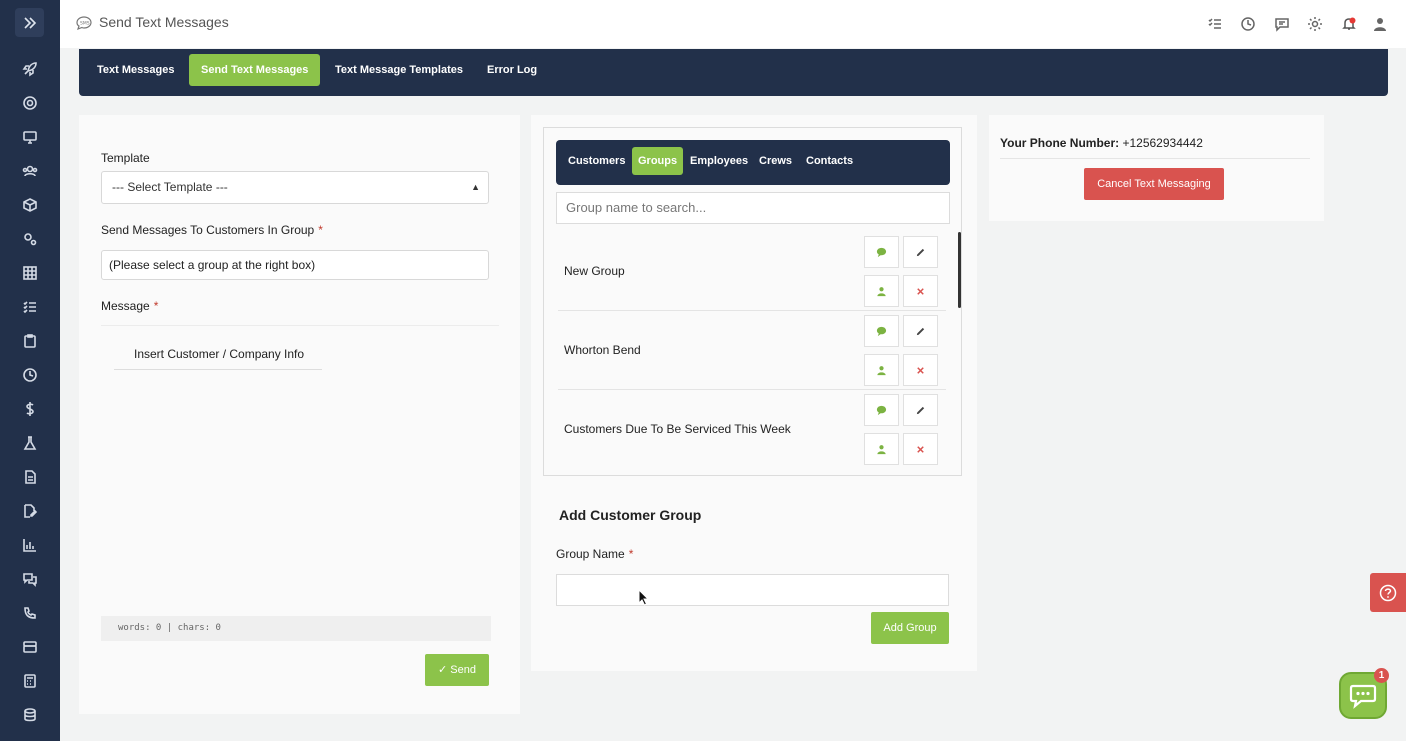  Describe the element at coordinates (30, 511) in the screenshot. I see `edit-document-icon` at that location.